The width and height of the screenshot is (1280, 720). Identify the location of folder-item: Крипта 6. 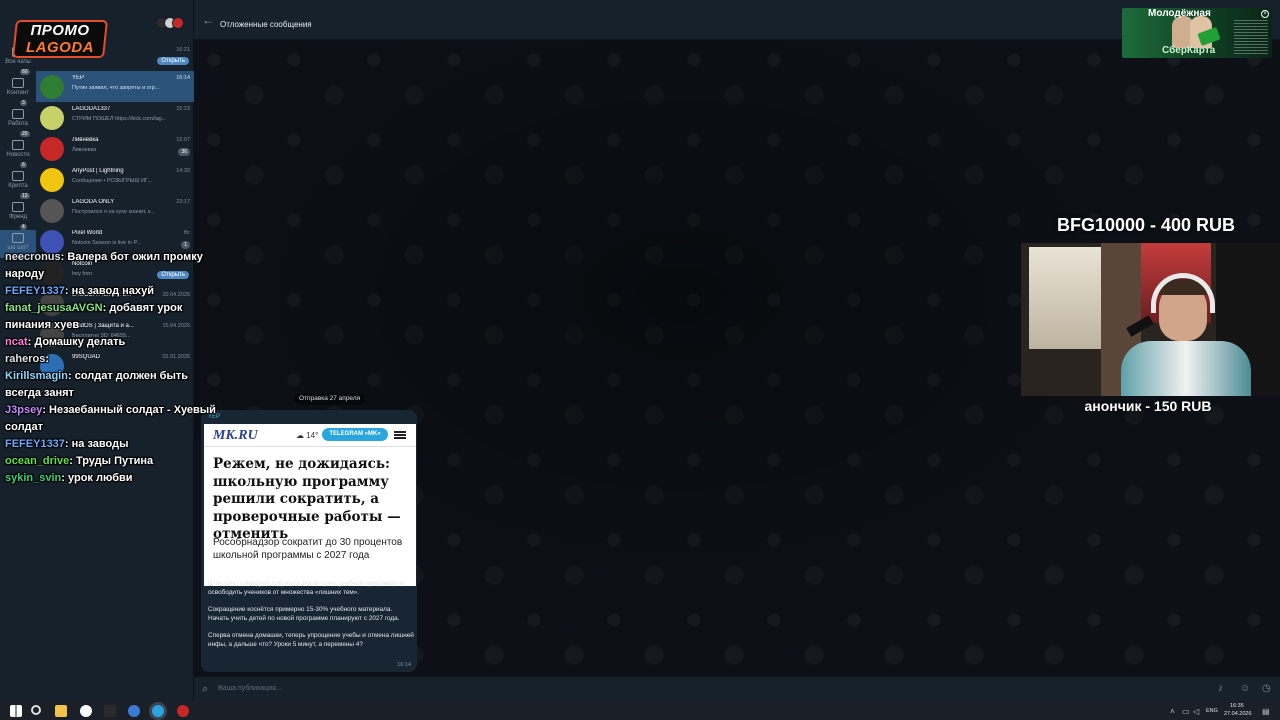
(18, 179).